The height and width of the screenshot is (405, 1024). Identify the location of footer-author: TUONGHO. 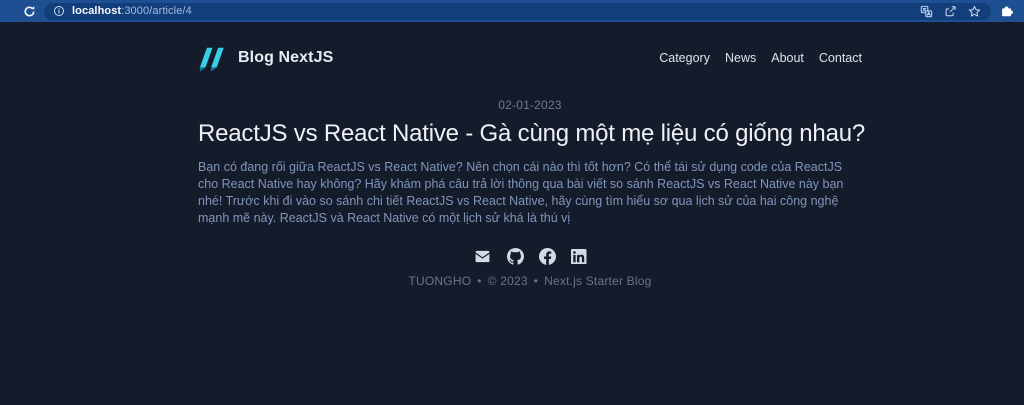
(440, 281).